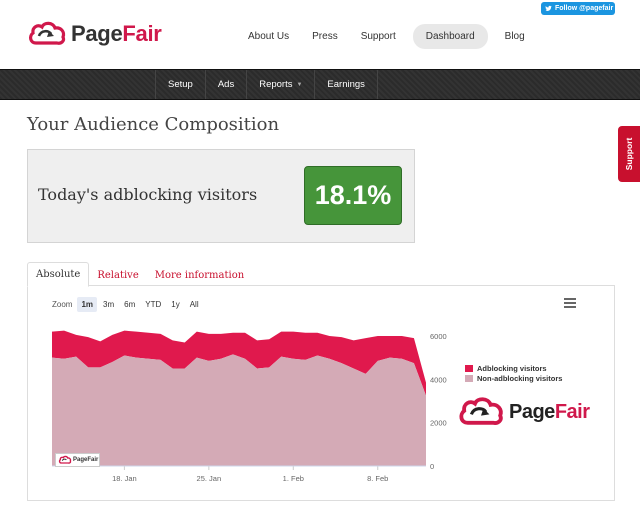  Describe the element at coordinates (276, 84) in the screenshot. I see `subnav-reports-label: Reports` at that location.